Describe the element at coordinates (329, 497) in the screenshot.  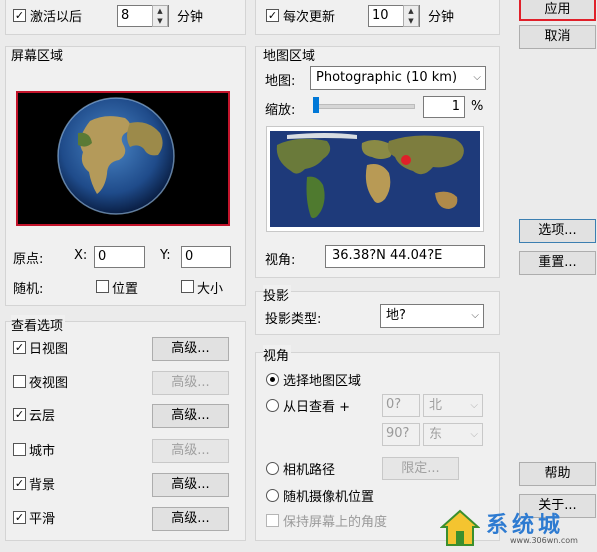
I see `random-camera-label: 随机摄像机位置` at that location.